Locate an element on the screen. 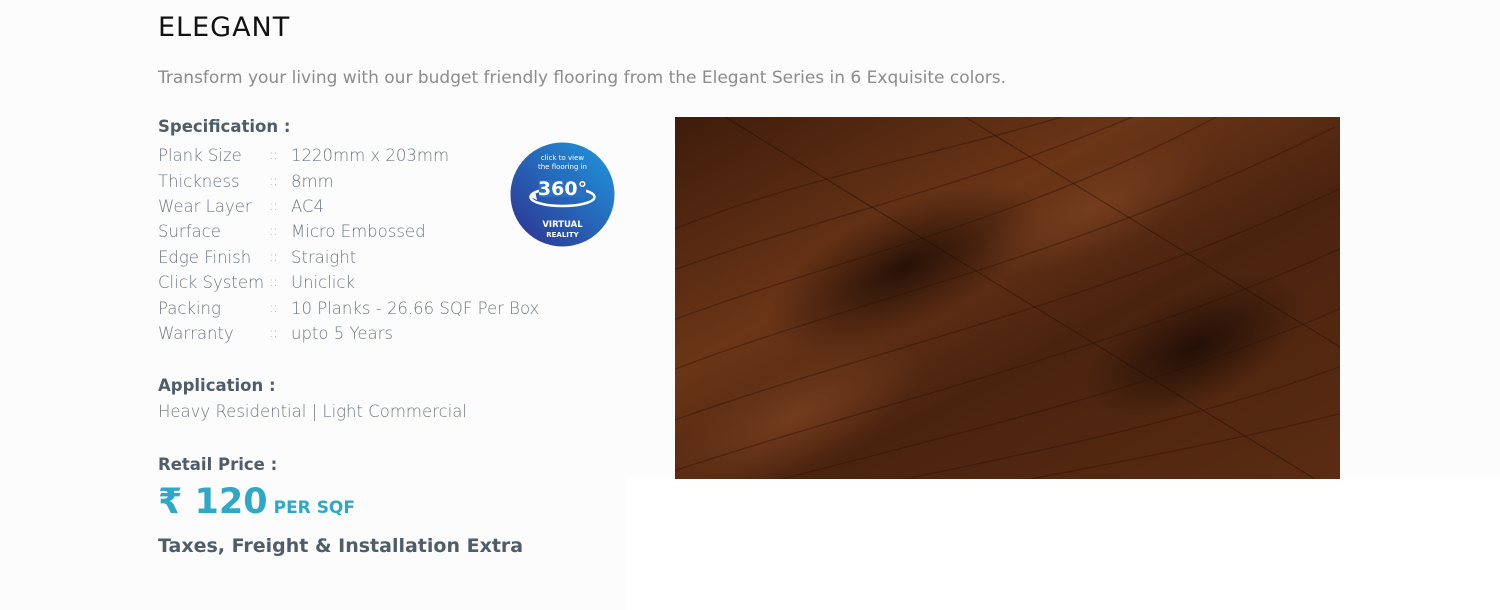 The height and width of the screenshot is (610, 1500). price-note: Taxes, Freight & Installation Extra is located at coordinates (341, 546).